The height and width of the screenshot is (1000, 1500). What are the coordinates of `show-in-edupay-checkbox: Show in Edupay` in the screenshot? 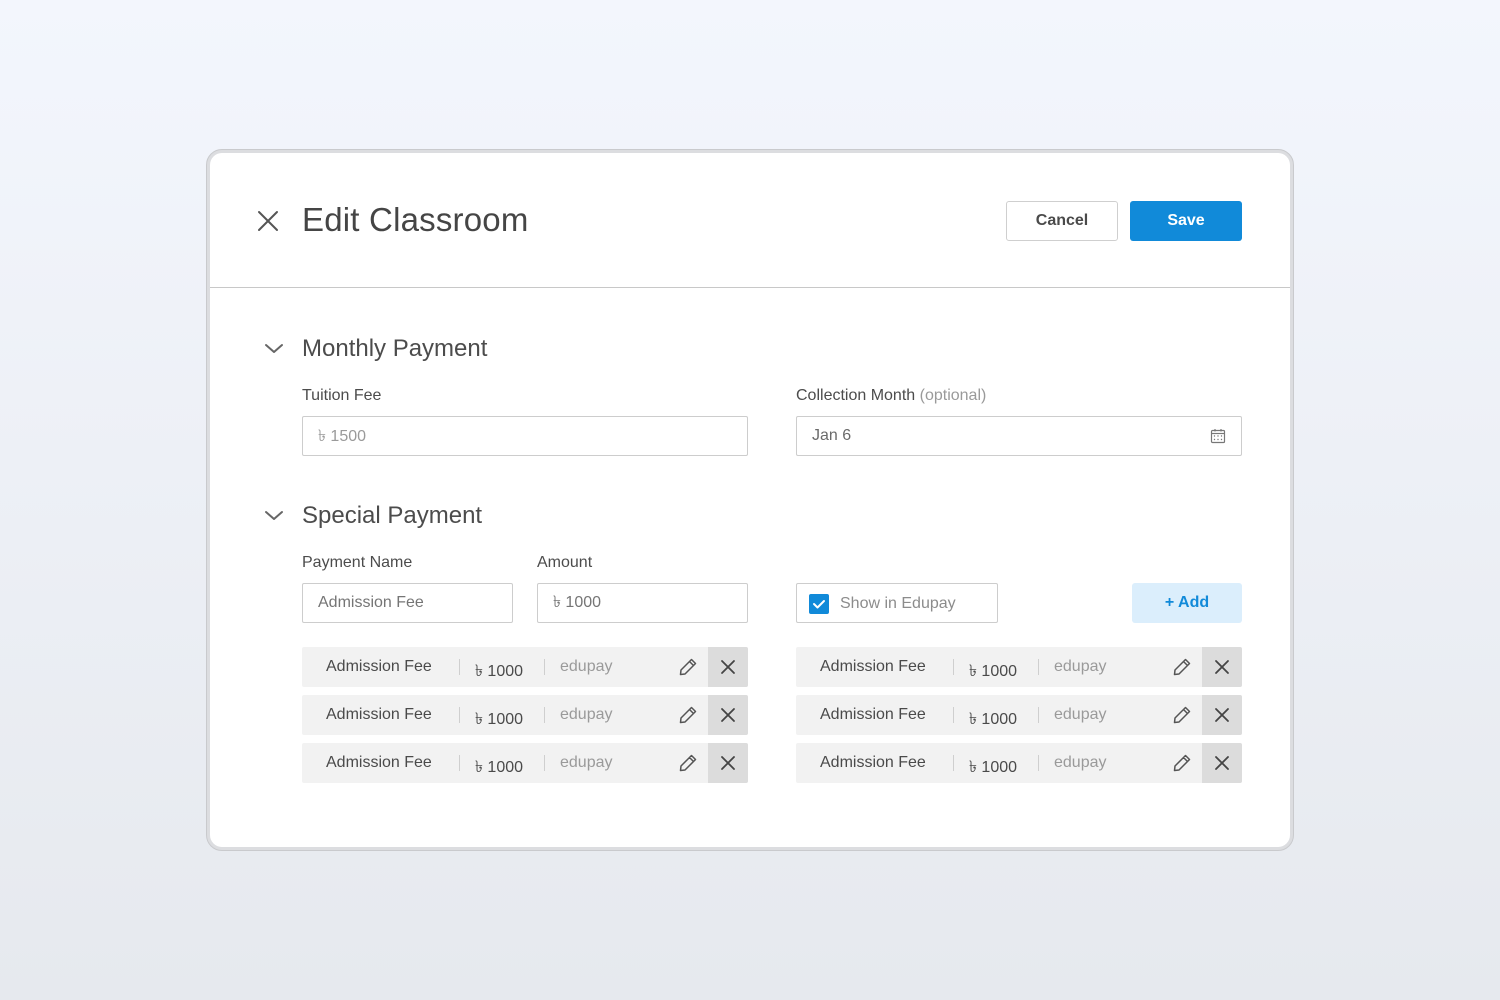 It's located at (897, 603).